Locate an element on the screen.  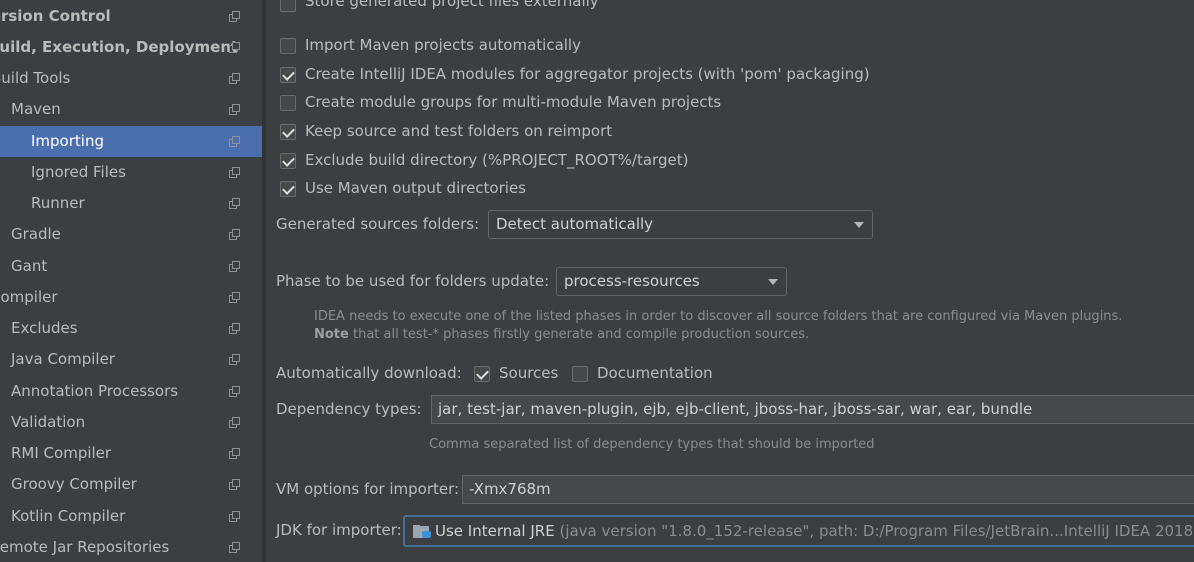
import-automatically-option: Import Maven projects automatically is located at coordinates (580, 47).